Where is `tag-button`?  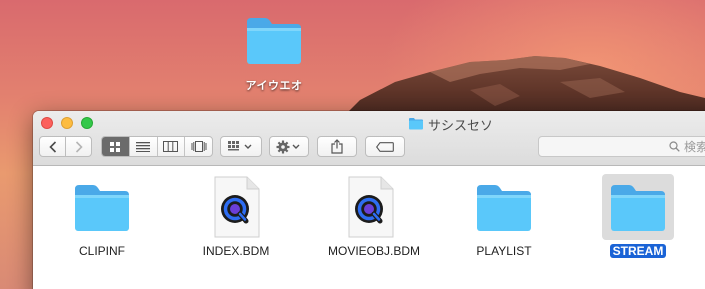 tag-button is located at coordinates (385, 146).